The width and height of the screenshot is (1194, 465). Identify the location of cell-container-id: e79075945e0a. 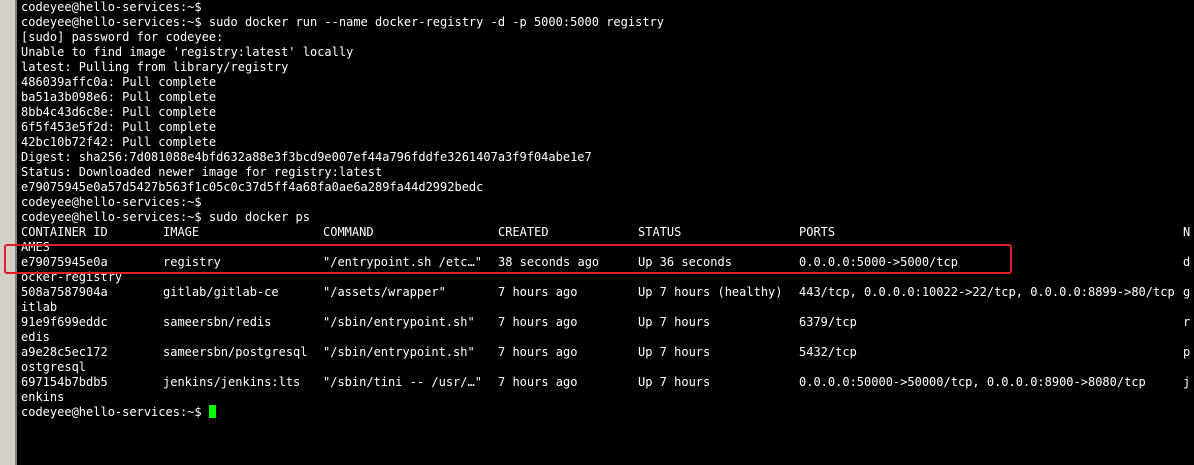
(64, 262).